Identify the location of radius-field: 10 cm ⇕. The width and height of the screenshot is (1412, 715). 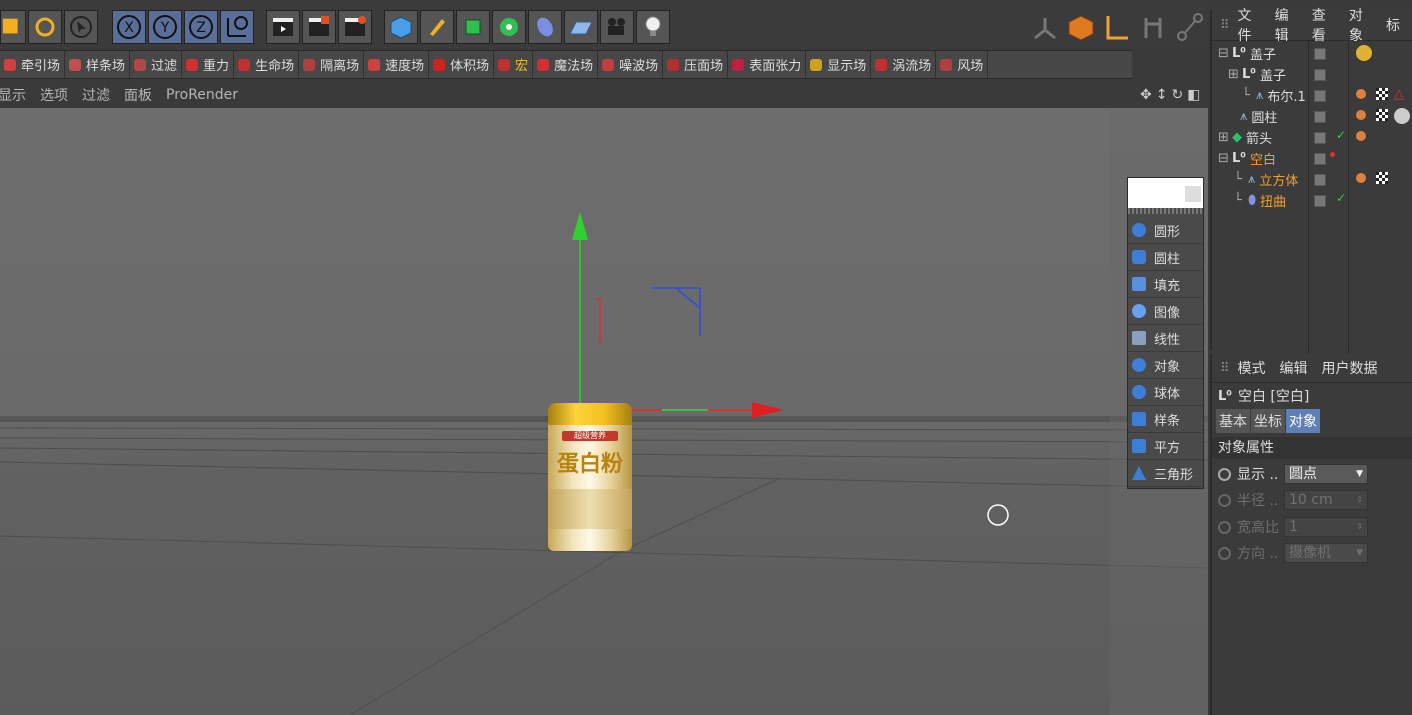
(1326, 500).